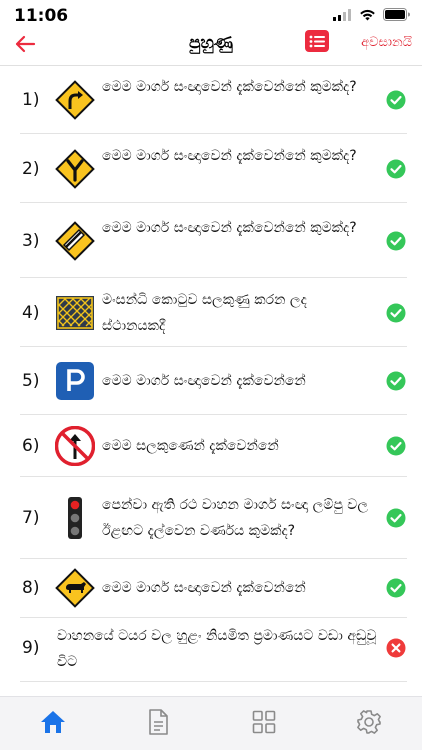 The height and width of the screenshot is (750, 422). I want to click on question-number: 6), so click(31, 446).